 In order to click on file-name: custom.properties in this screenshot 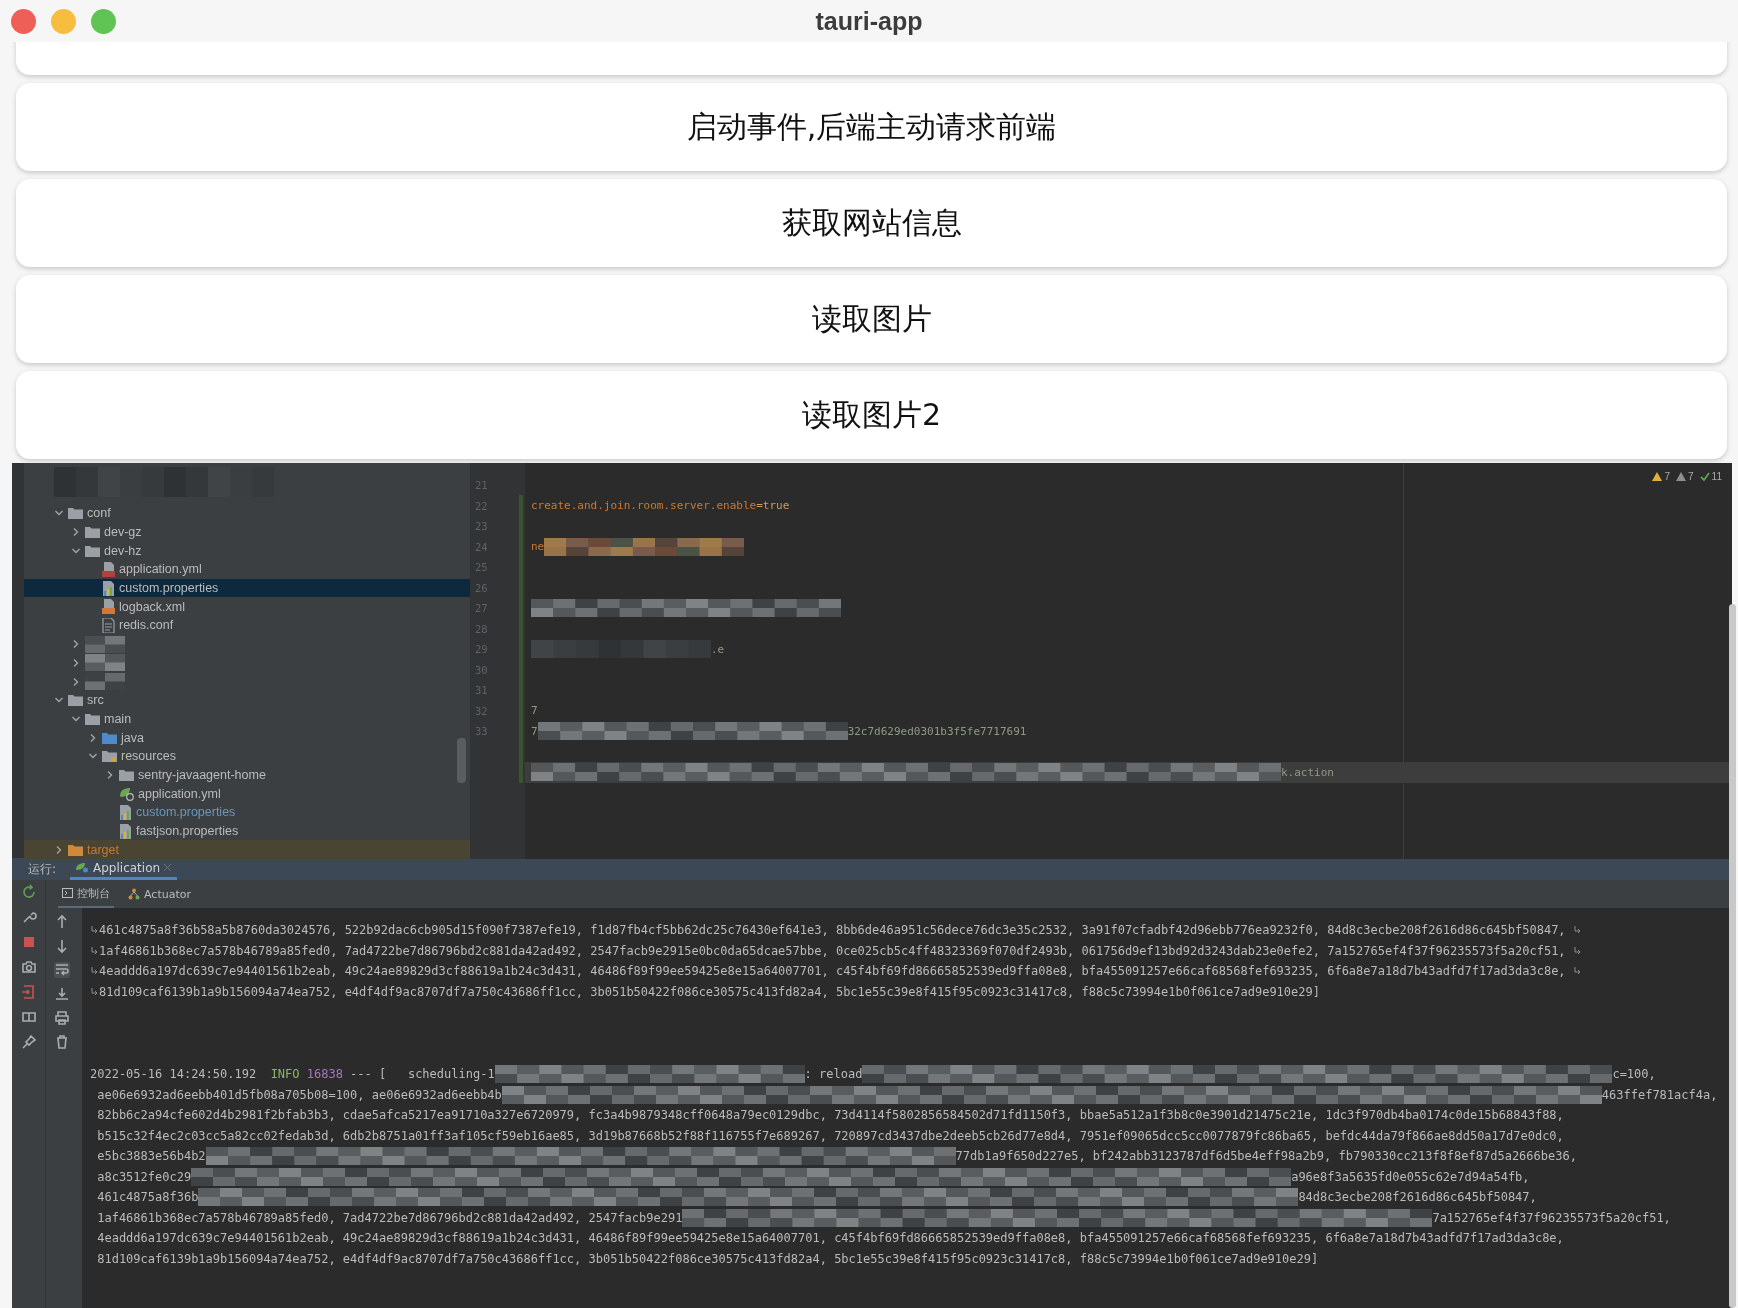, I will do `click(186, 812)`.